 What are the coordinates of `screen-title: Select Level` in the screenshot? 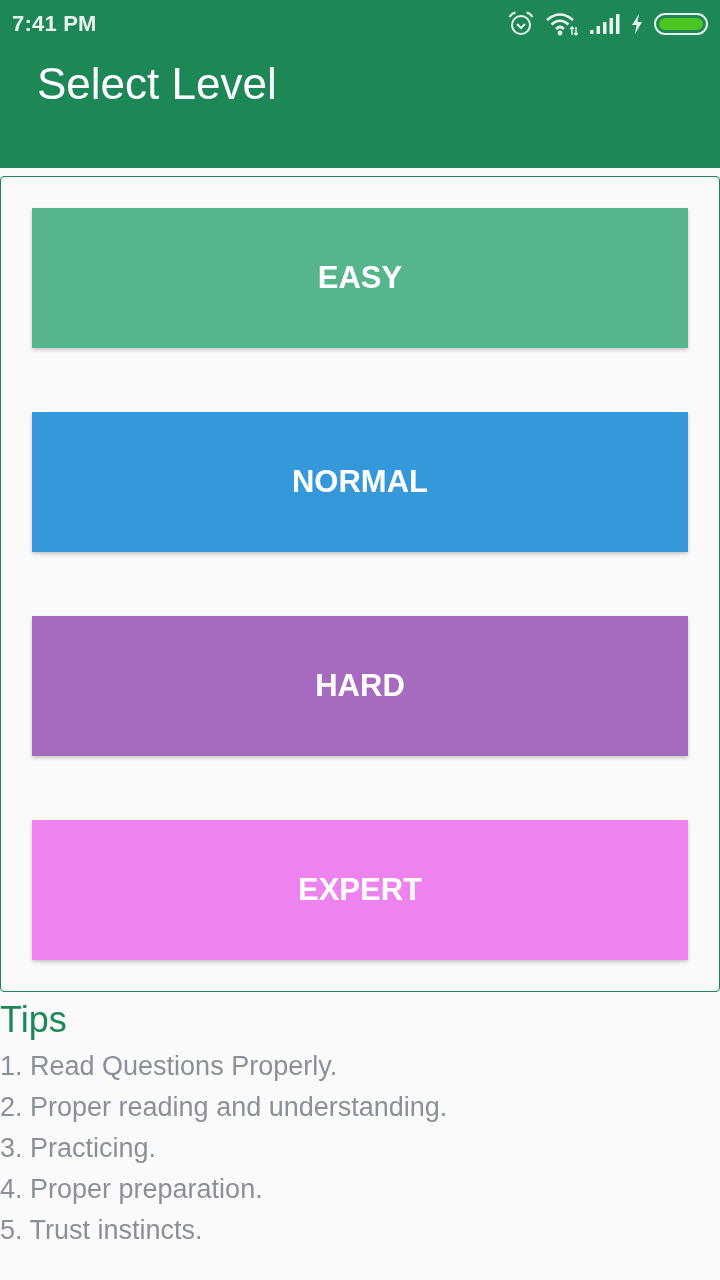 It's located at (157, 84).